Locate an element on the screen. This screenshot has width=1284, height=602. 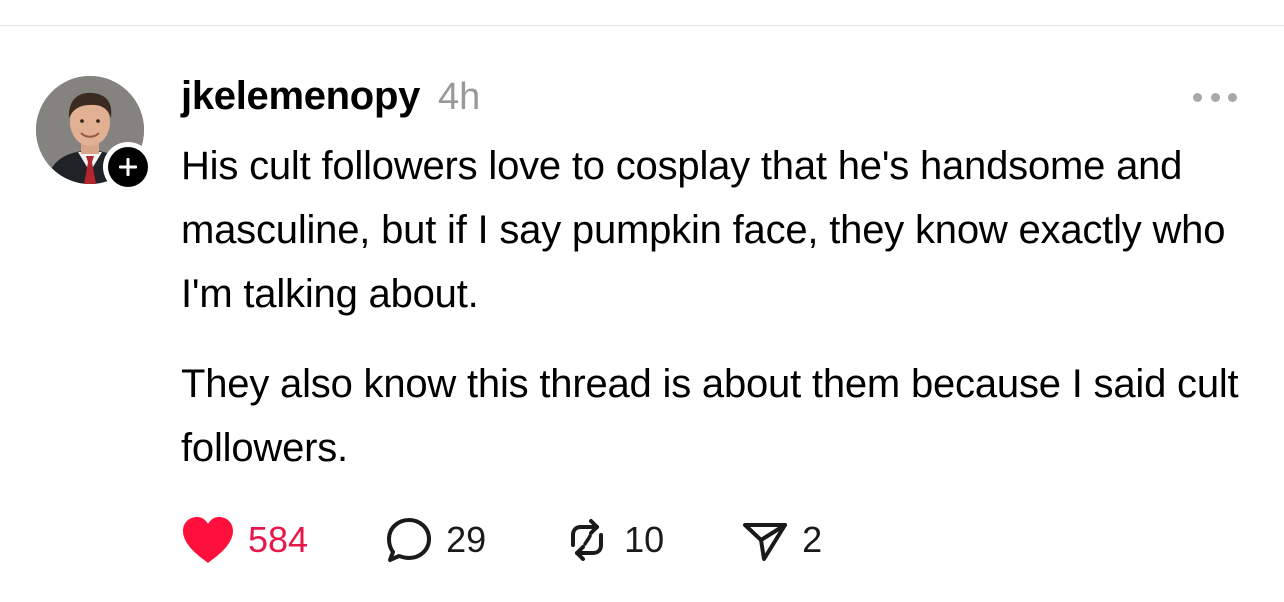
timestamp: 4h is located at coordinates (459, 97).